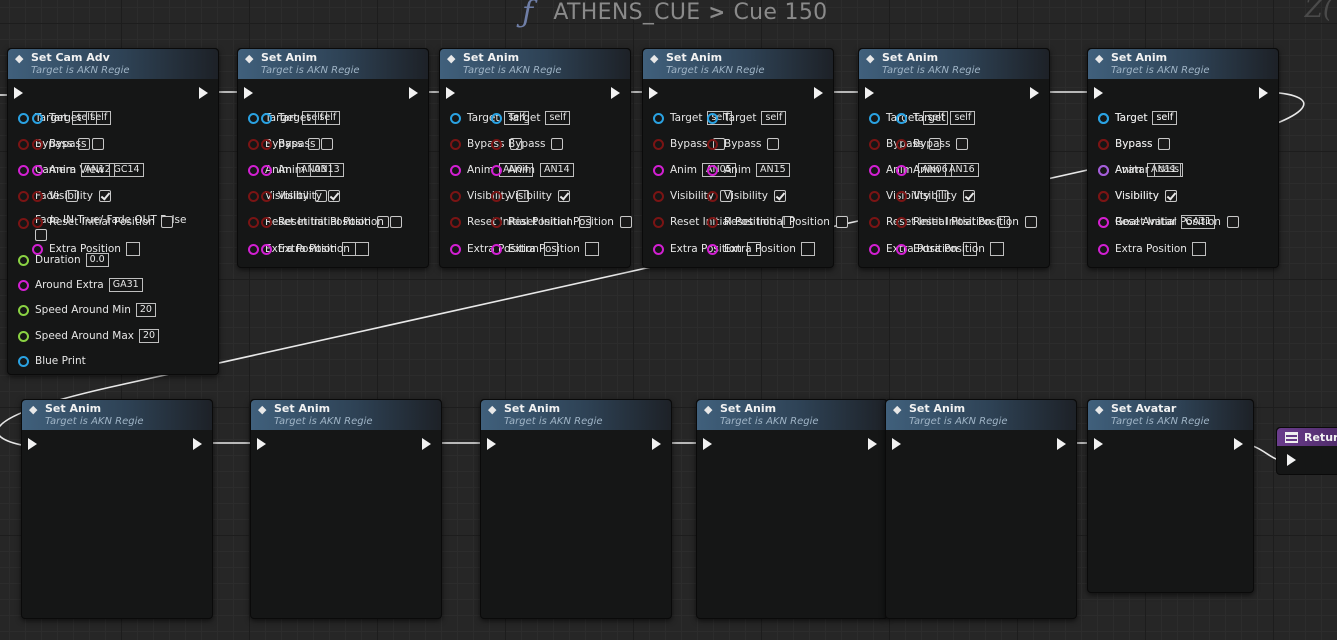  I want to click on node-header: ◆ Set Cam Adv Target is AKN Regie, so click(113, 64).